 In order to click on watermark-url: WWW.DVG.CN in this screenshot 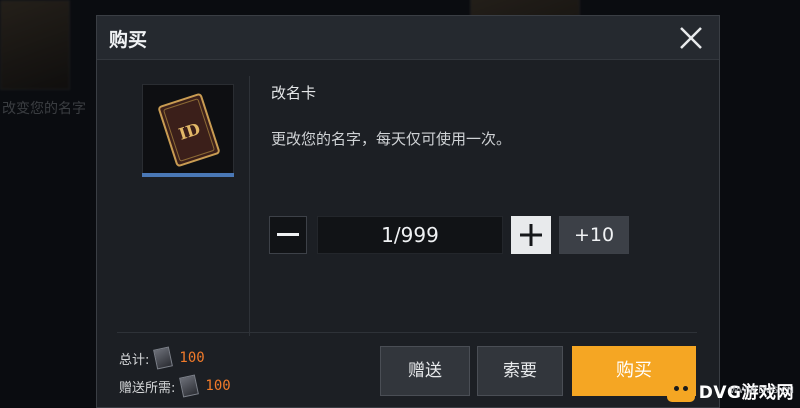, I will do `click(761, 391)`.